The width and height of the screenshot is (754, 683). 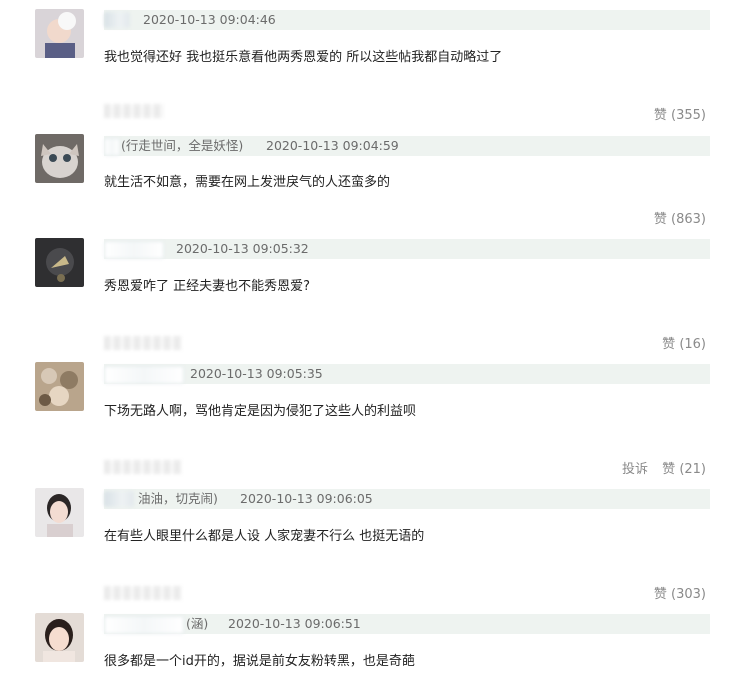 I want to click on comment-text: 在有些人眼里什么都是人设 人家宠妻不行么 也挺无语的, so click(x=264, y=536).